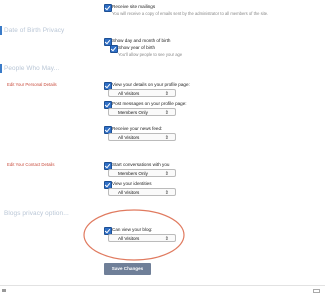 The height and width of the screenshot is (300, 325). I want to click on view-identities-value: All Visitors, so click(129, 193).